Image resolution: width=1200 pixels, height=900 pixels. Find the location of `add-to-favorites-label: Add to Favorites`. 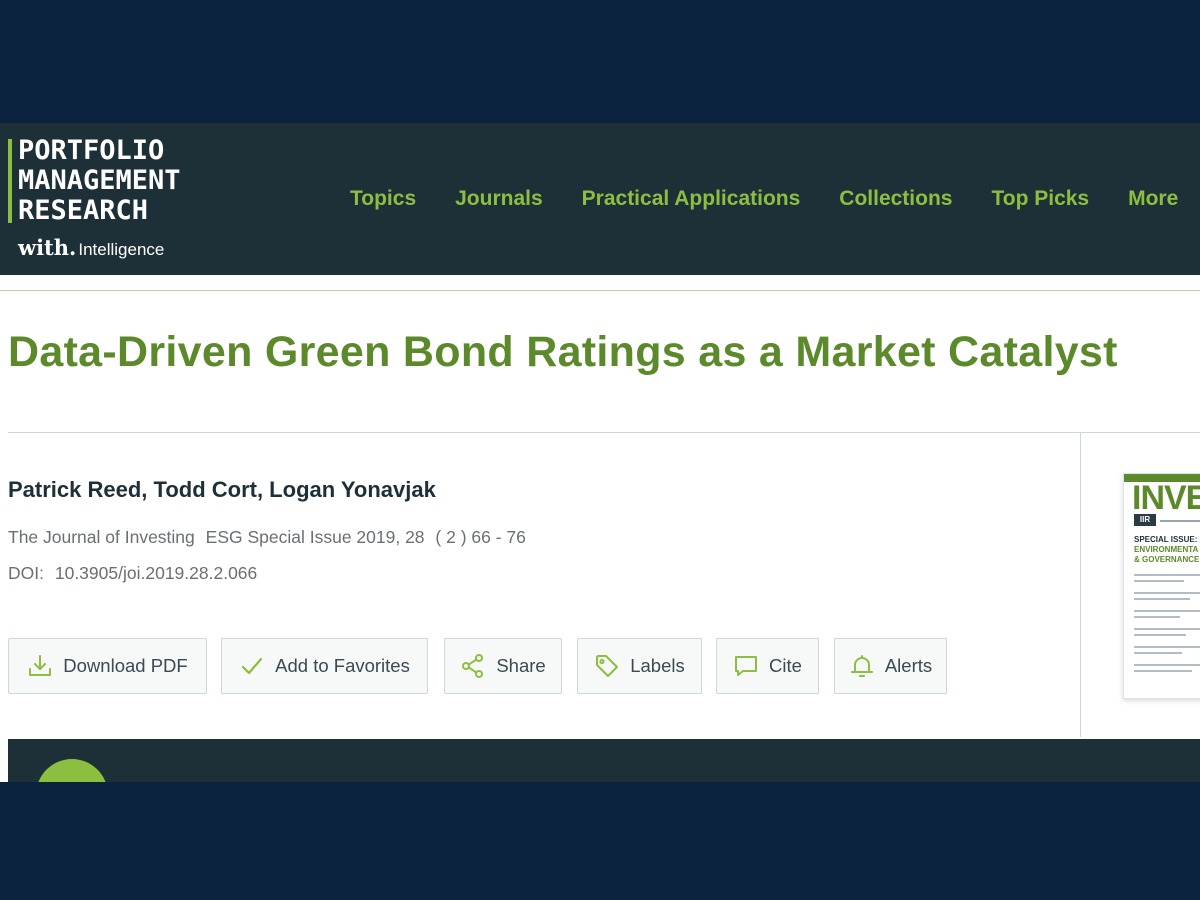

add-to-favorites-label: Add to Favorites is located at coordinates (342, 665).